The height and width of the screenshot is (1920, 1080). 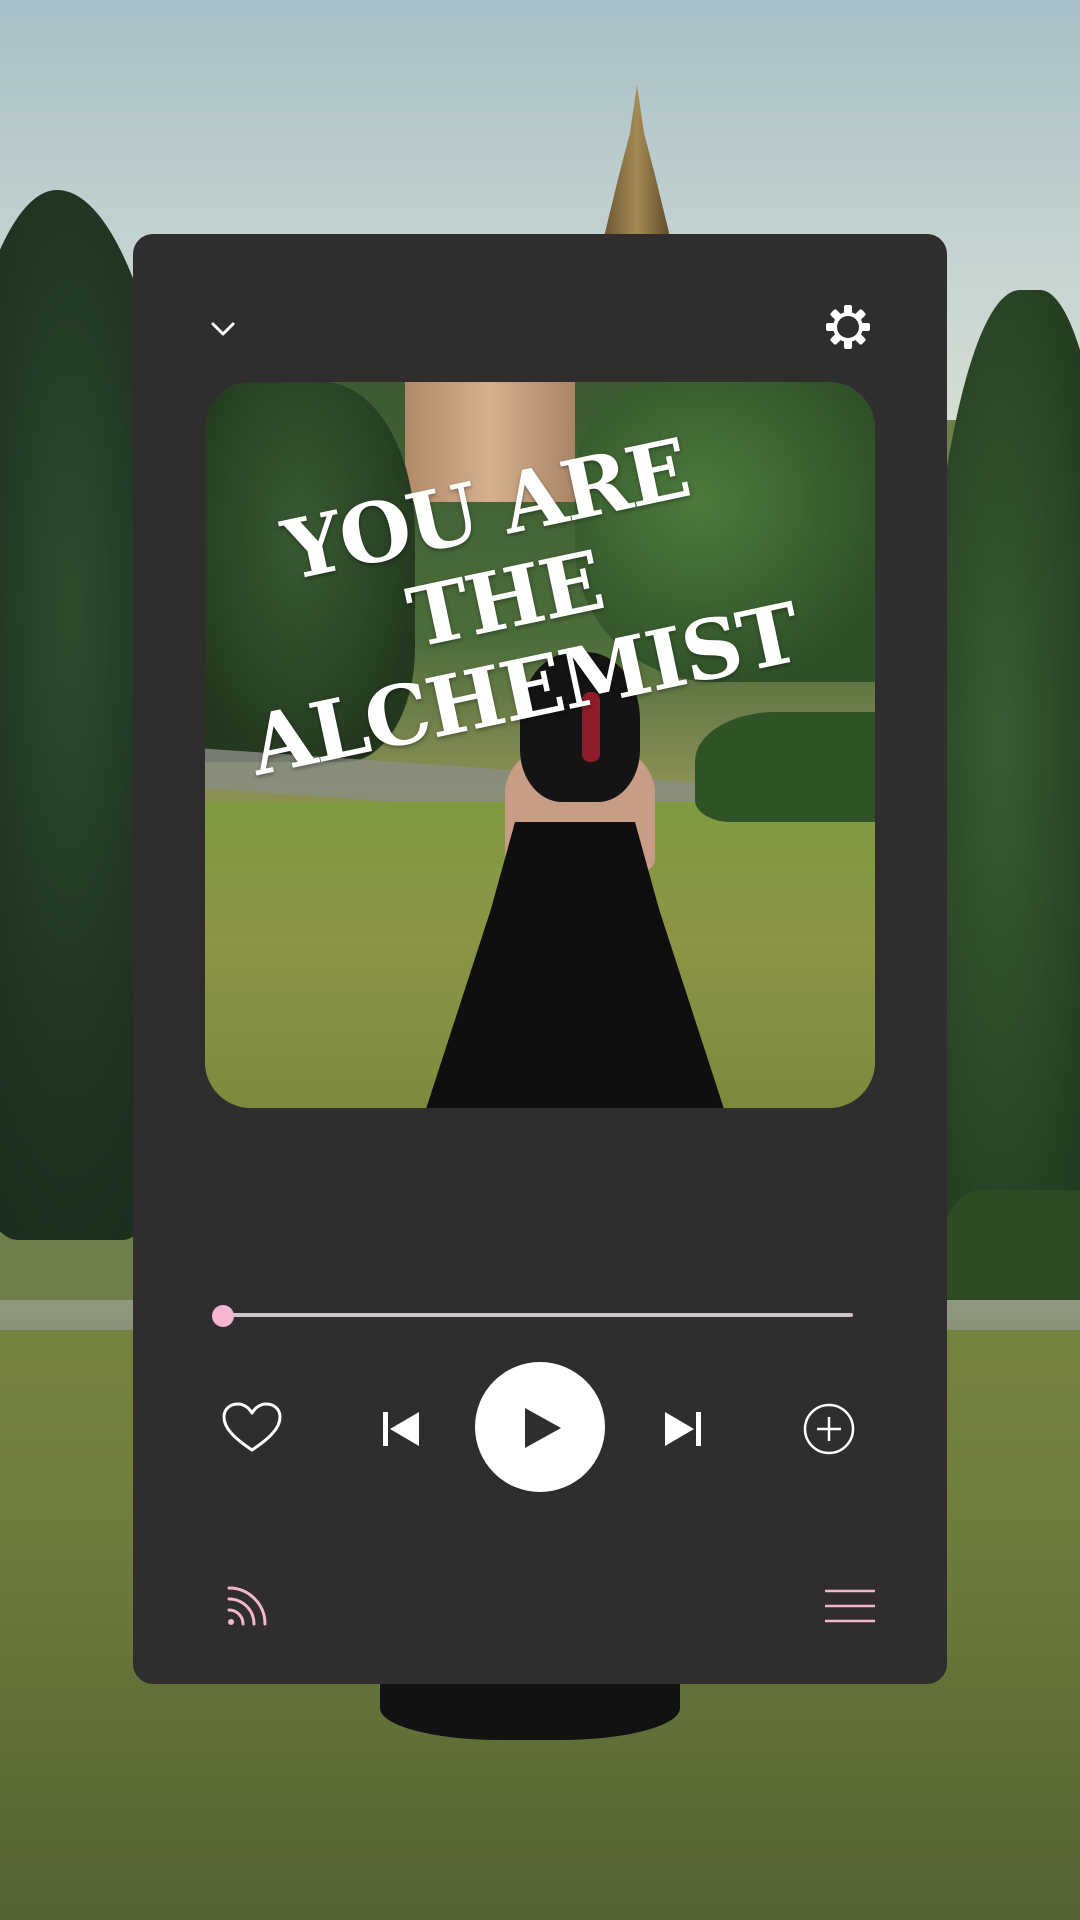 I want to click on skip-previous-icon, so click(x=401, y=1429).